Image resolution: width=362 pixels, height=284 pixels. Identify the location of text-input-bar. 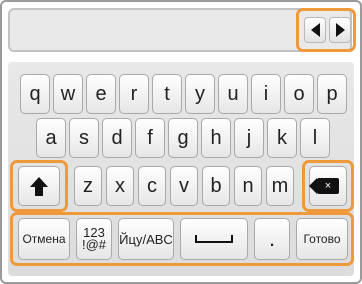
(182, 30).